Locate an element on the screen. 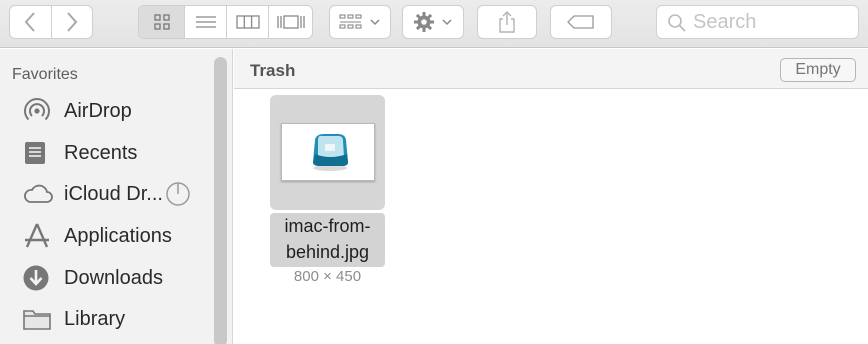 This screenshot has height=344, width=868. sidebar-item-downloads: Downloads is located at coordinates (114, 278).